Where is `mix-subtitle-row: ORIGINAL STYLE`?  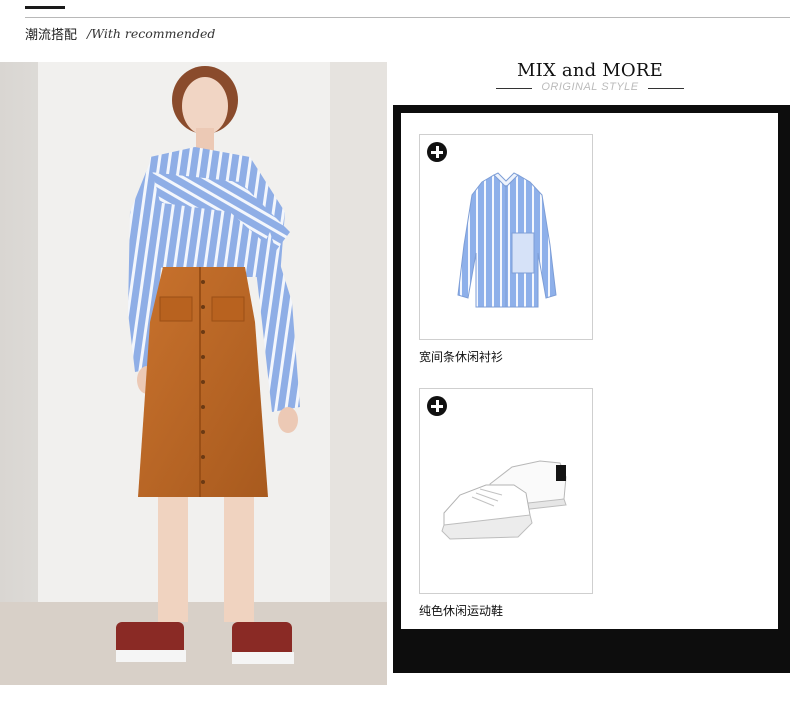 mix-subtitle-row: ORIGINAL STYLE is located at coordinates (590, 89).